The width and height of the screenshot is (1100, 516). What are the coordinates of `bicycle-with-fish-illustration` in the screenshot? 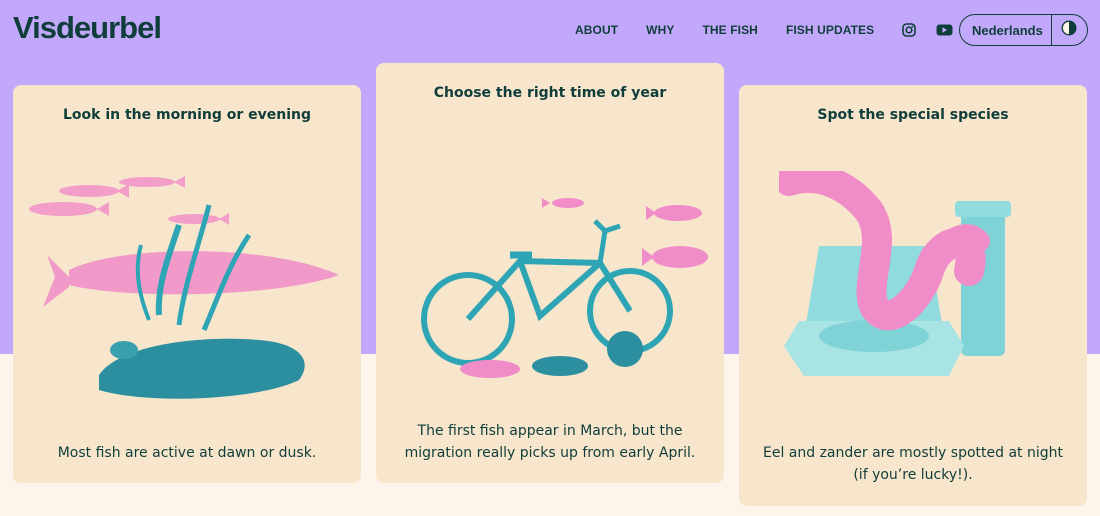 It's located at (572, 286).